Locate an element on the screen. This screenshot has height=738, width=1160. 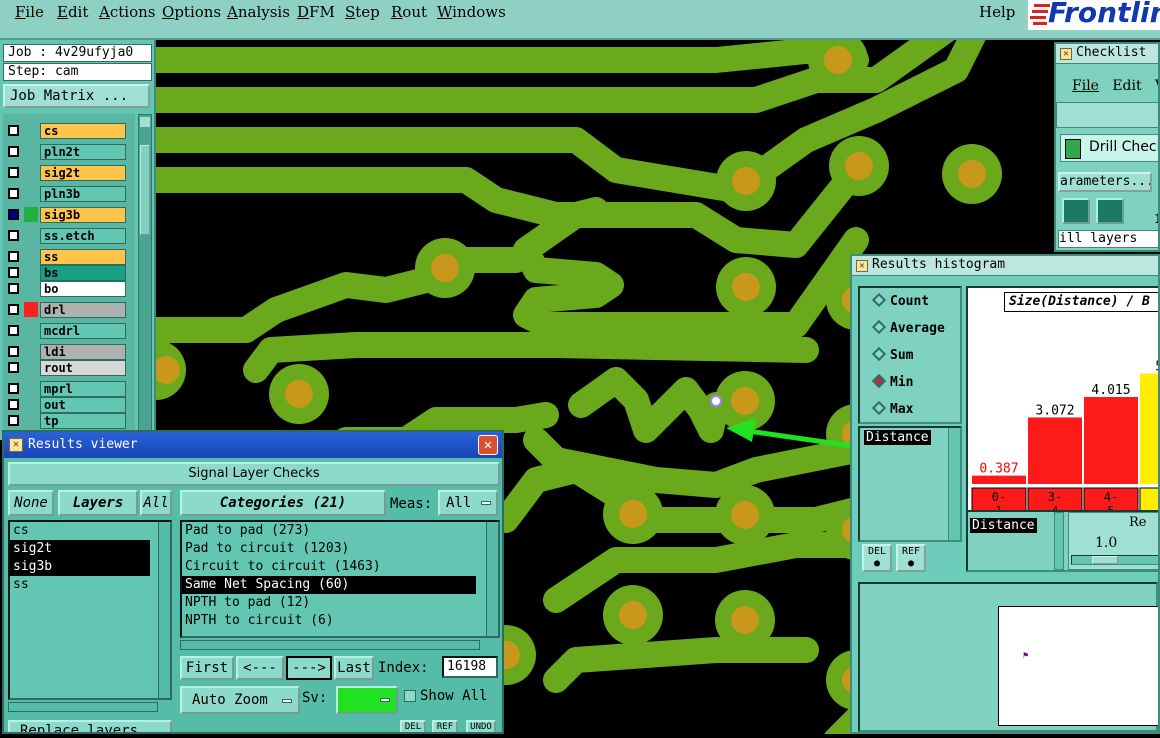
last-button: Last is located at coordinates (354, 668).